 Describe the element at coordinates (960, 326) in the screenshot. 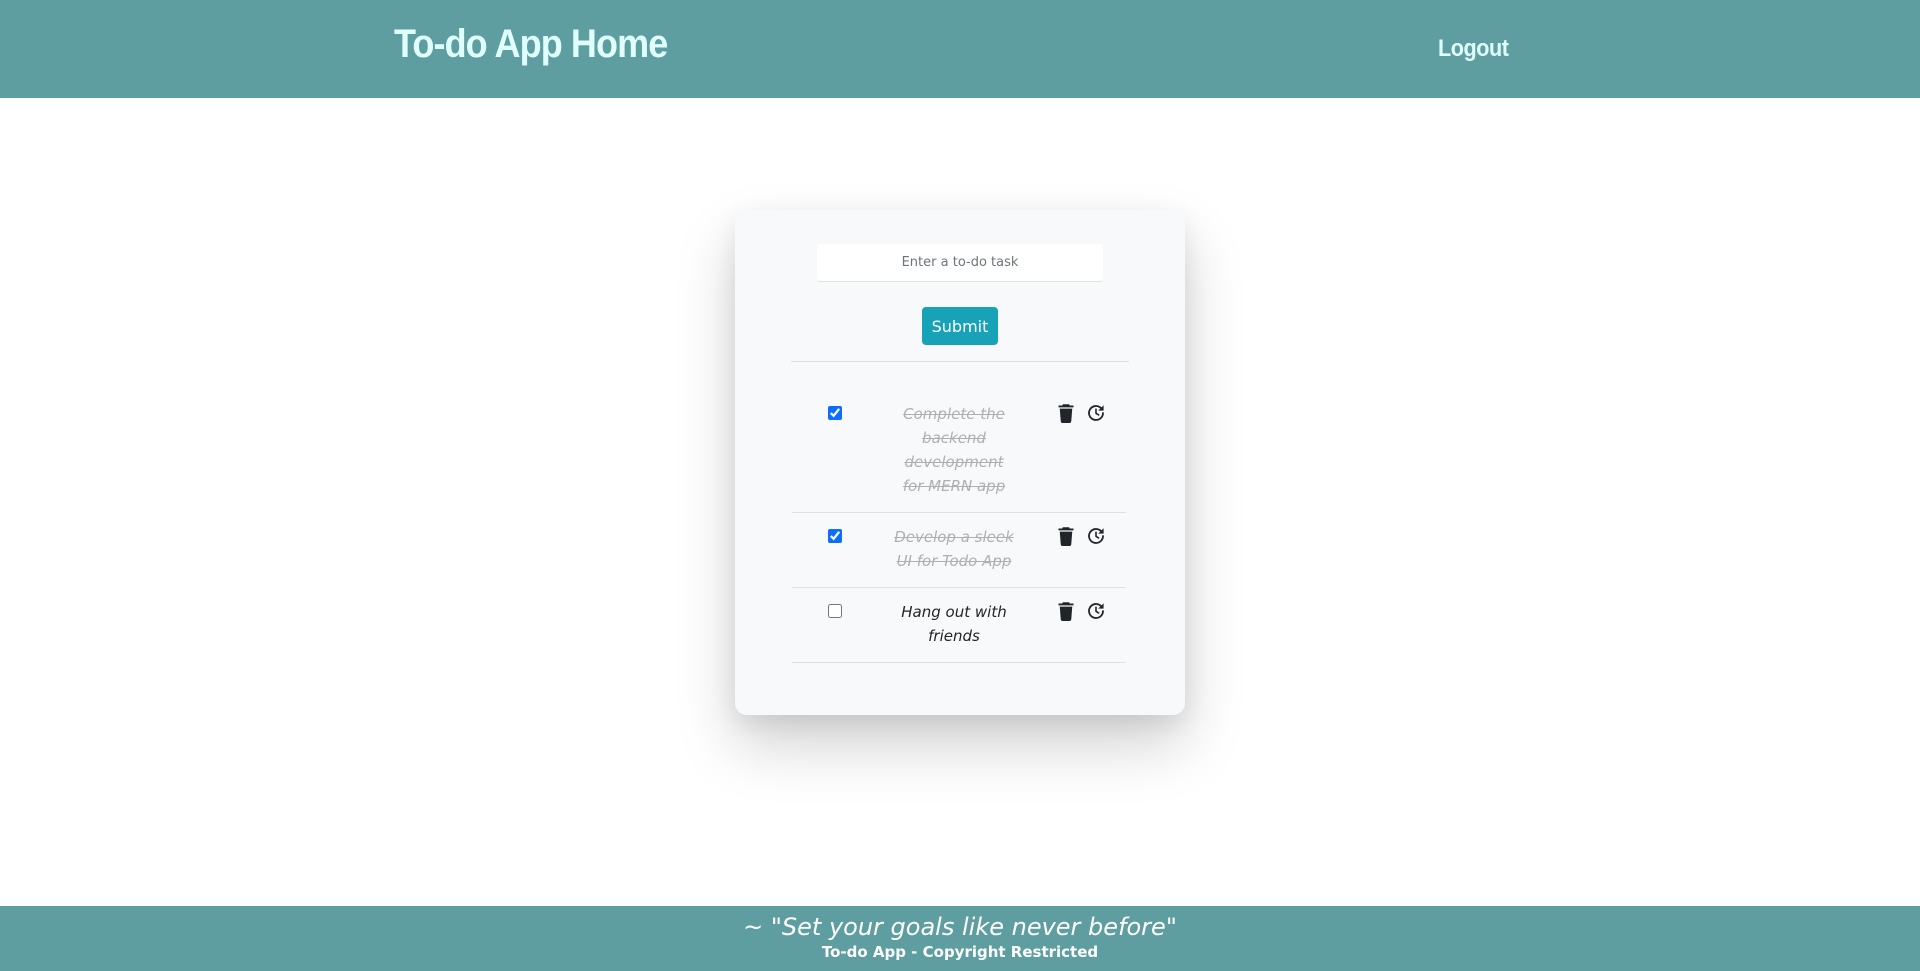

I see `submit-button: Submit` at that location.